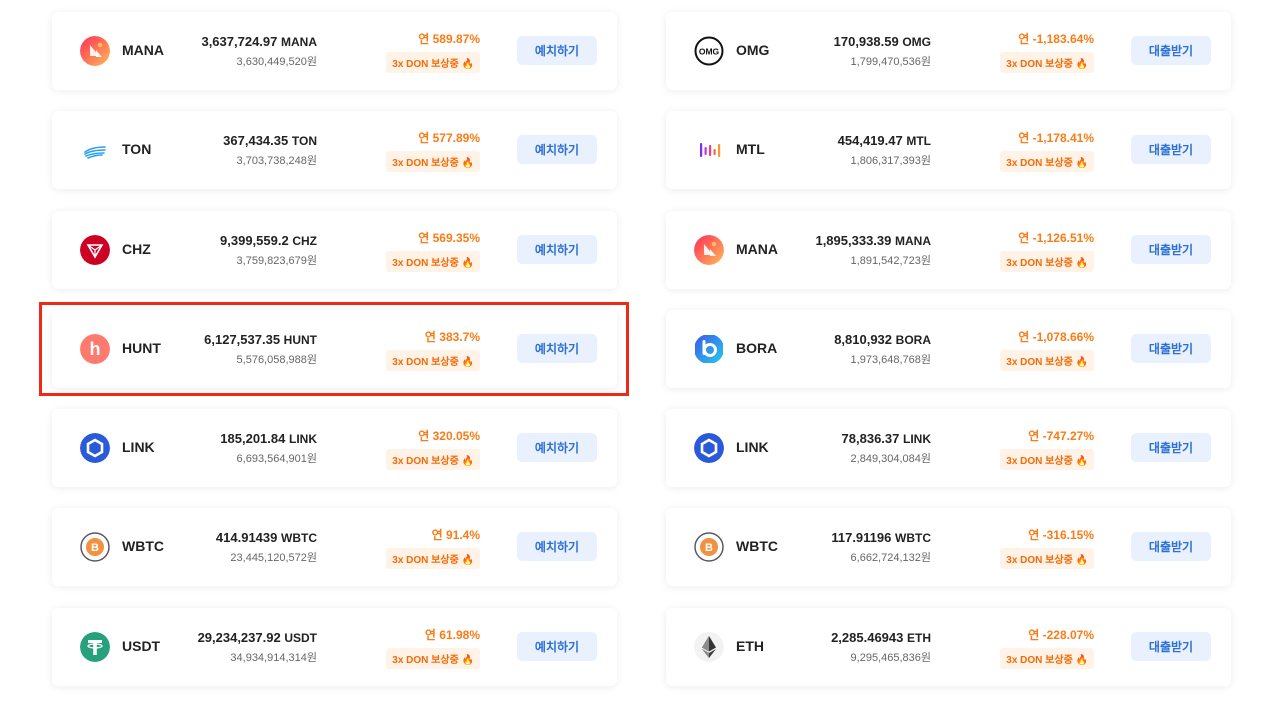 The height and width of the screenshot is (707, 1280). What do you see at coordinates (95, 249) in the screenshot?
I see `chz-icon` at bounding box center [95, 249].